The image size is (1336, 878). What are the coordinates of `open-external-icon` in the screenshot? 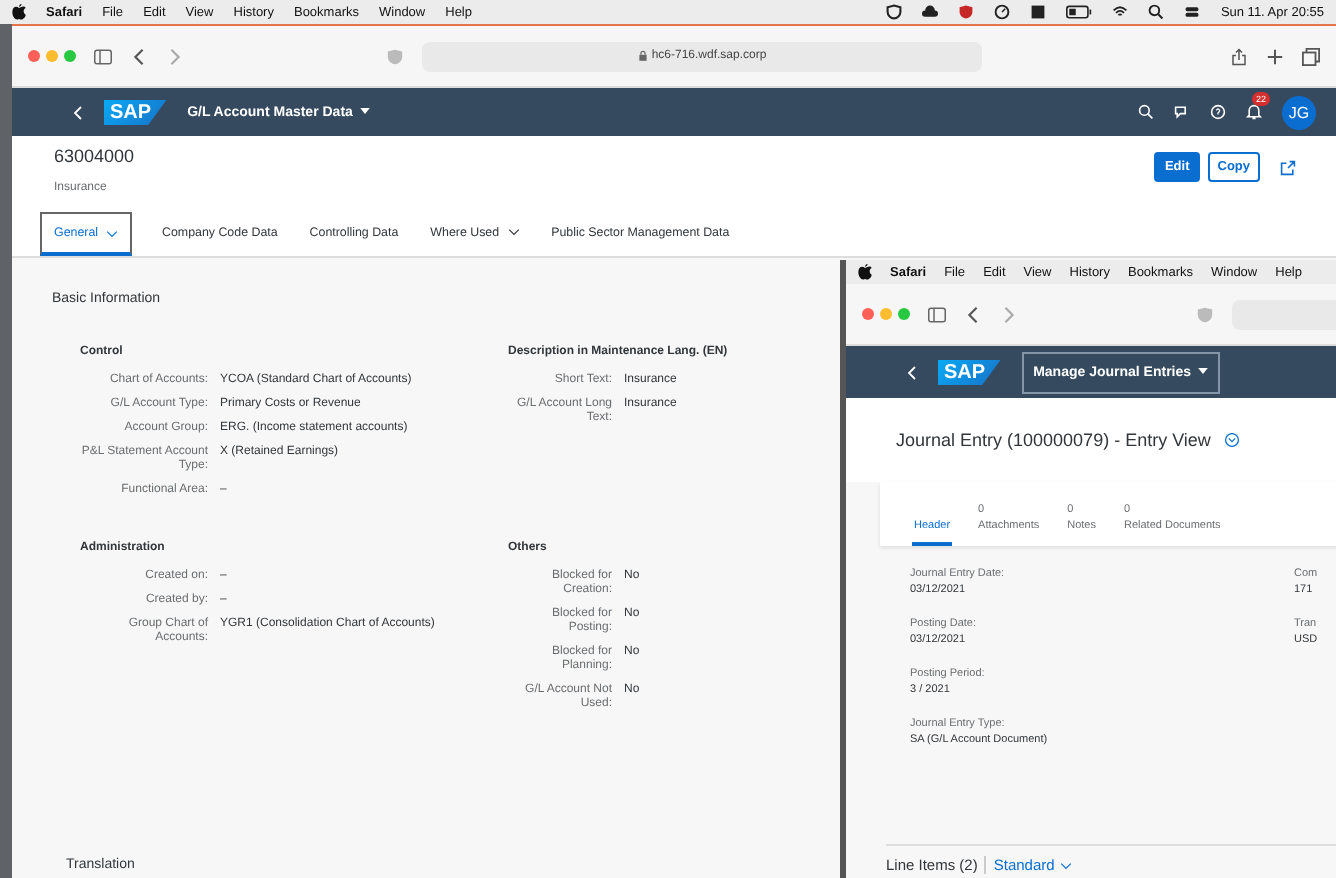 It's located at (1288, 167).